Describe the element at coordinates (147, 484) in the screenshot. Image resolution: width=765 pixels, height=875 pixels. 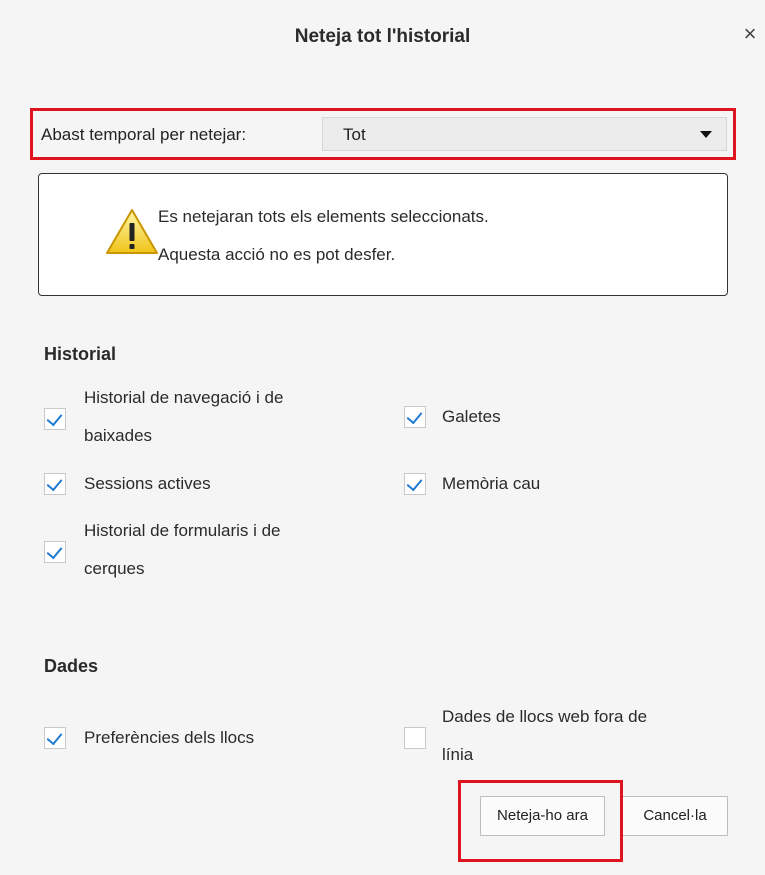
I see `label-active-sessions: Sessions actives` at that location.